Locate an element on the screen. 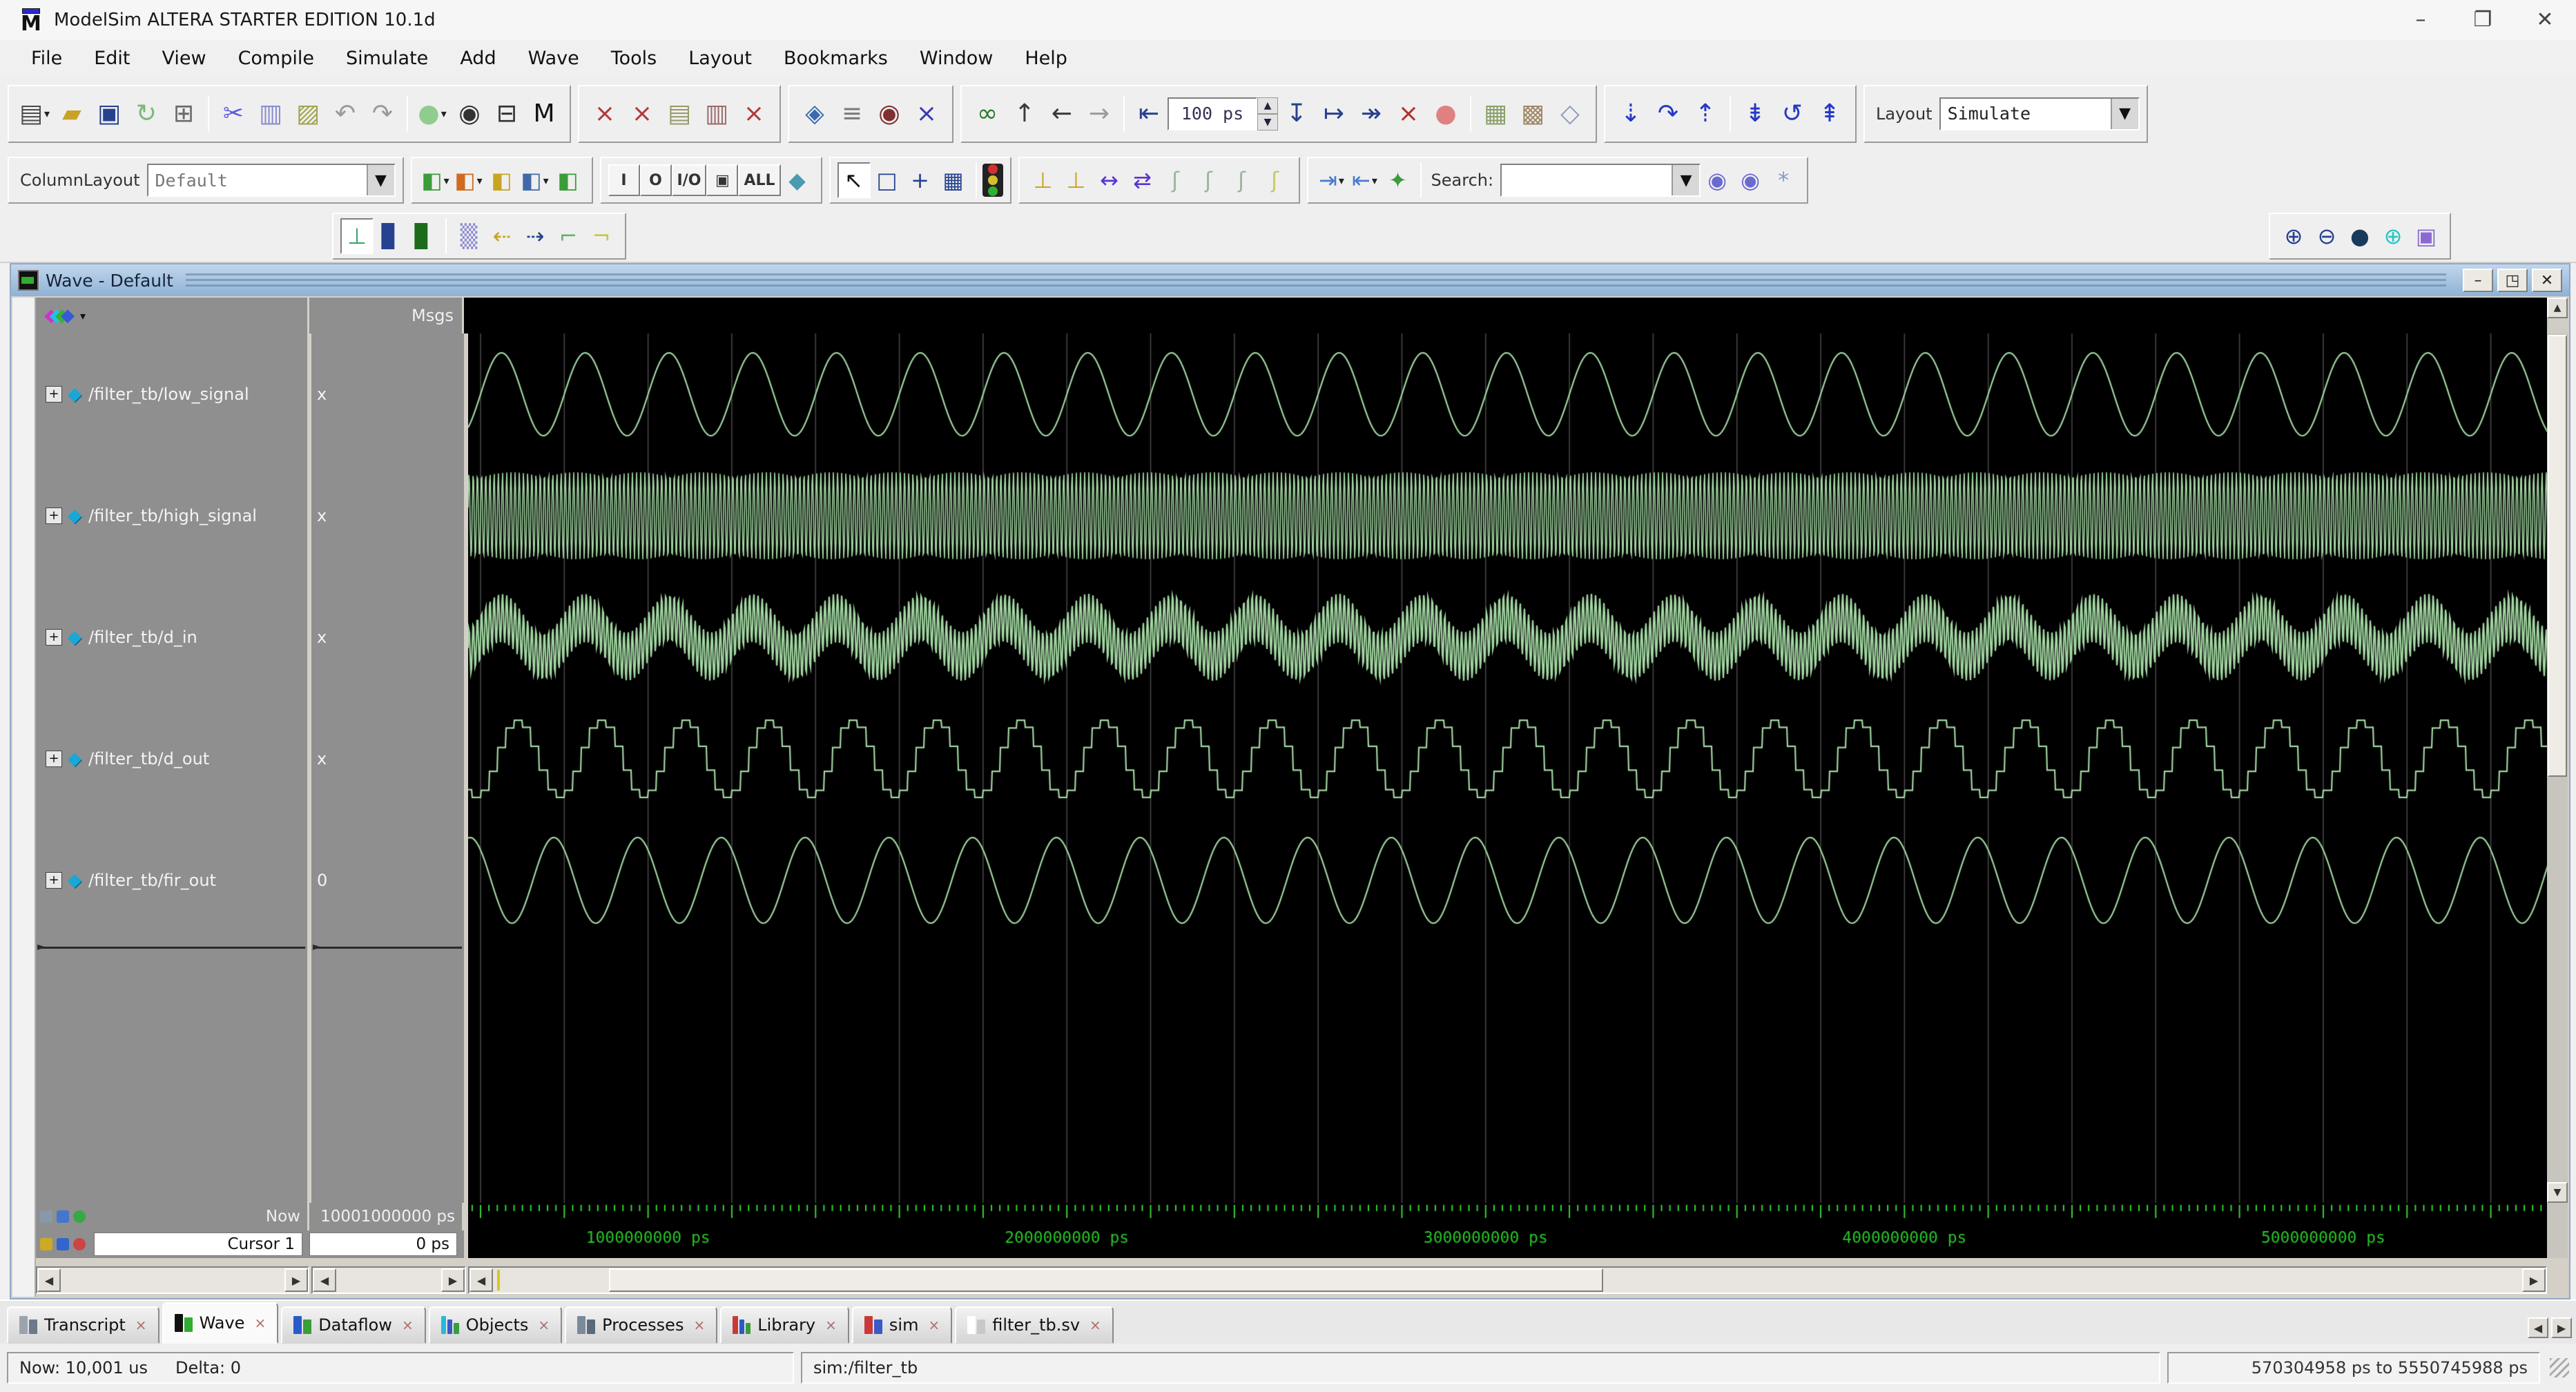  select-mode-button: ↖ is located at coordinates (854, 180).